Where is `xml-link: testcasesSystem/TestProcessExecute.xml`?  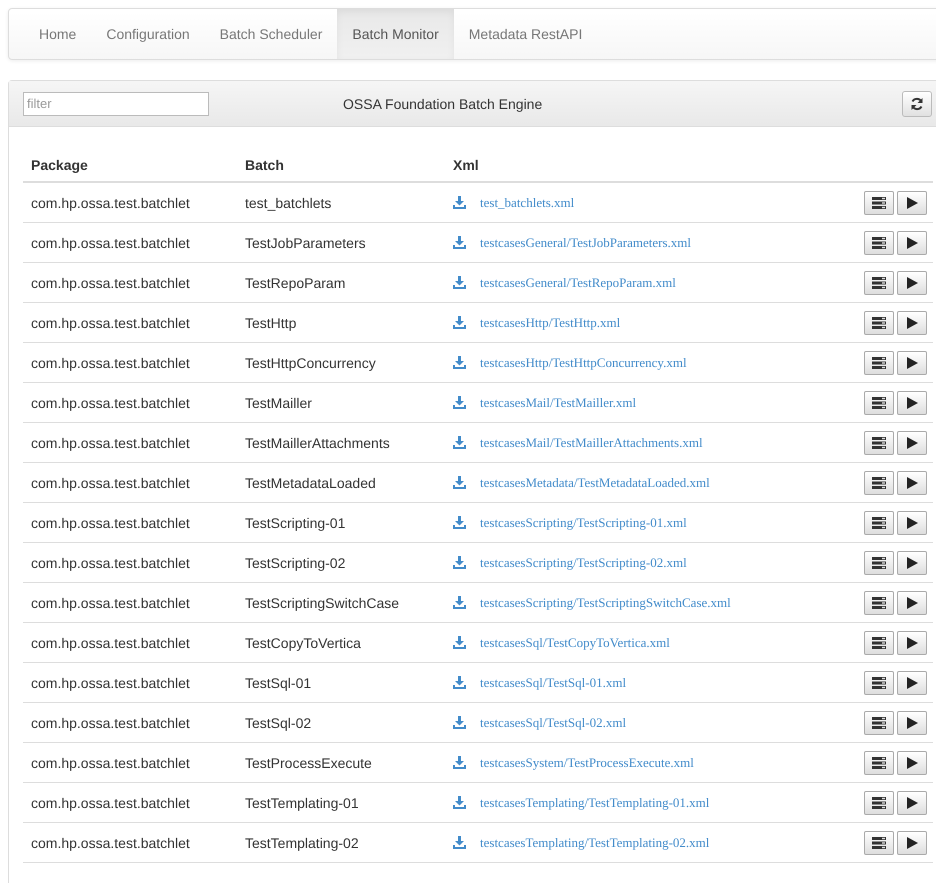 xml-link: testcasesSystem/TestProcessExecute.xml is located at coordinates (587, 762).